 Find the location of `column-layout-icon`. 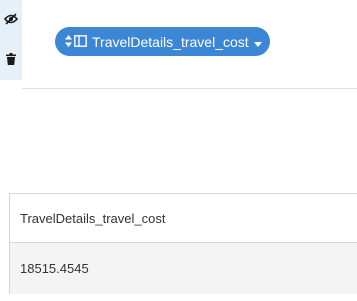

column-layout-icon is located at coordinates (80, 42).